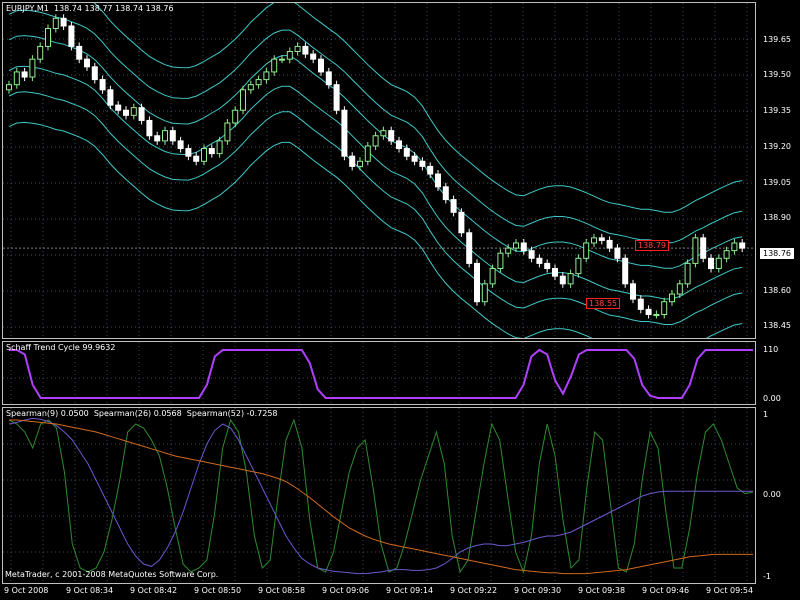  I want to click on time-label: 9 Oct 09:38, so click(602, 590).